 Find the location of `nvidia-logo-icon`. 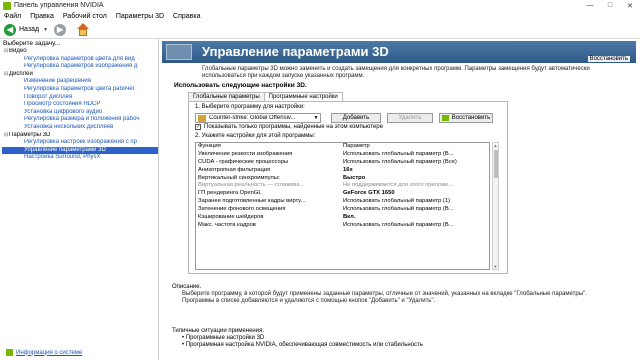

nvidia-logo-icon is located at coordinates (7, 5).